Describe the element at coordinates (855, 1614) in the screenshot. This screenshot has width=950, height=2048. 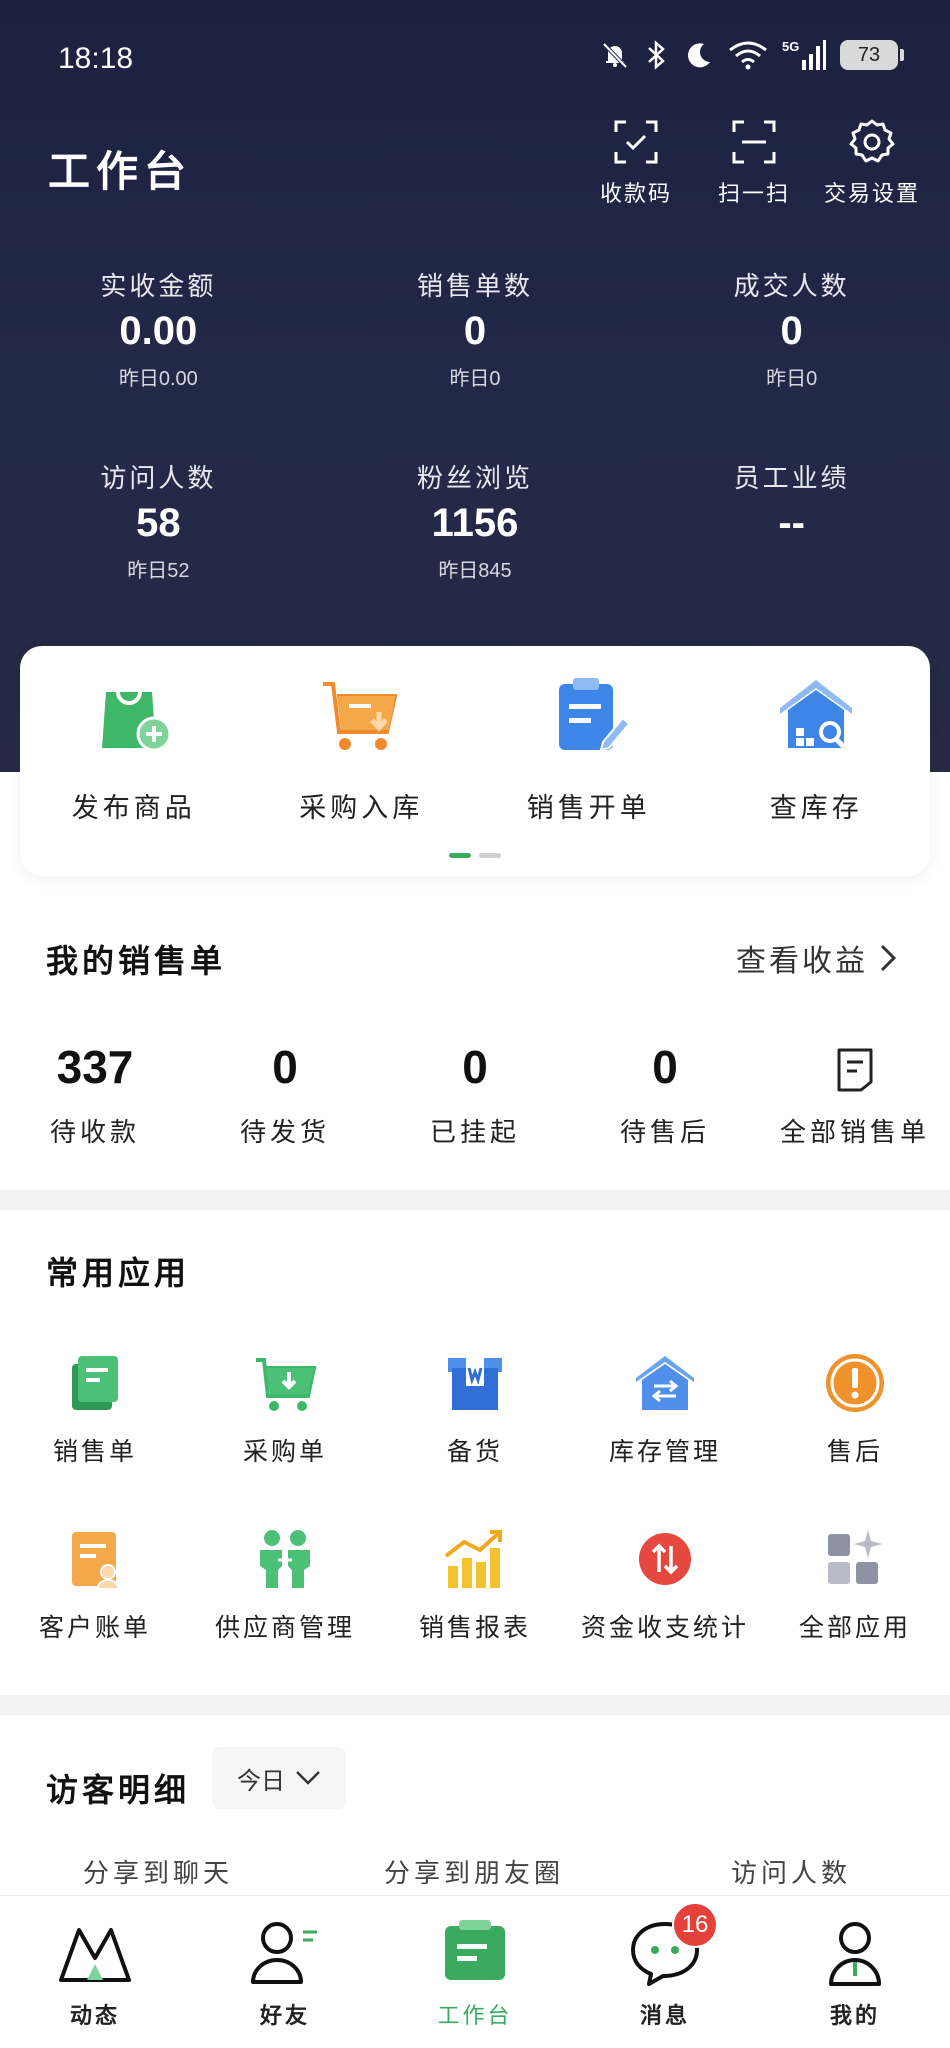
I see `app-all-apps: 全部应用` at that location.